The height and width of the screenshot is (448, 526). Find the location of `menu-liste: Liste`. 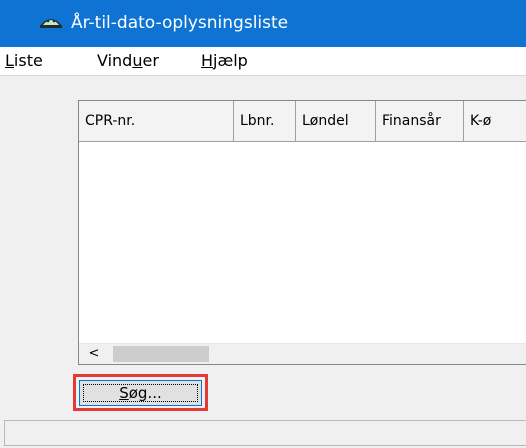

menu-liste: Liste is located at coordinates (24, 61).